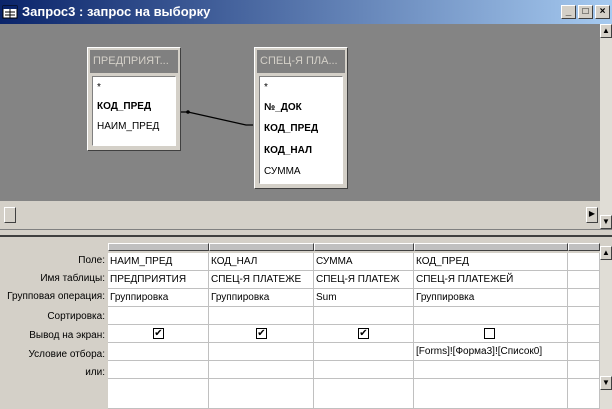 The image size is (612, 409). Describe the element at coordinates (584, 280) in the screenshot. I see `grid-cell-table` at that location.